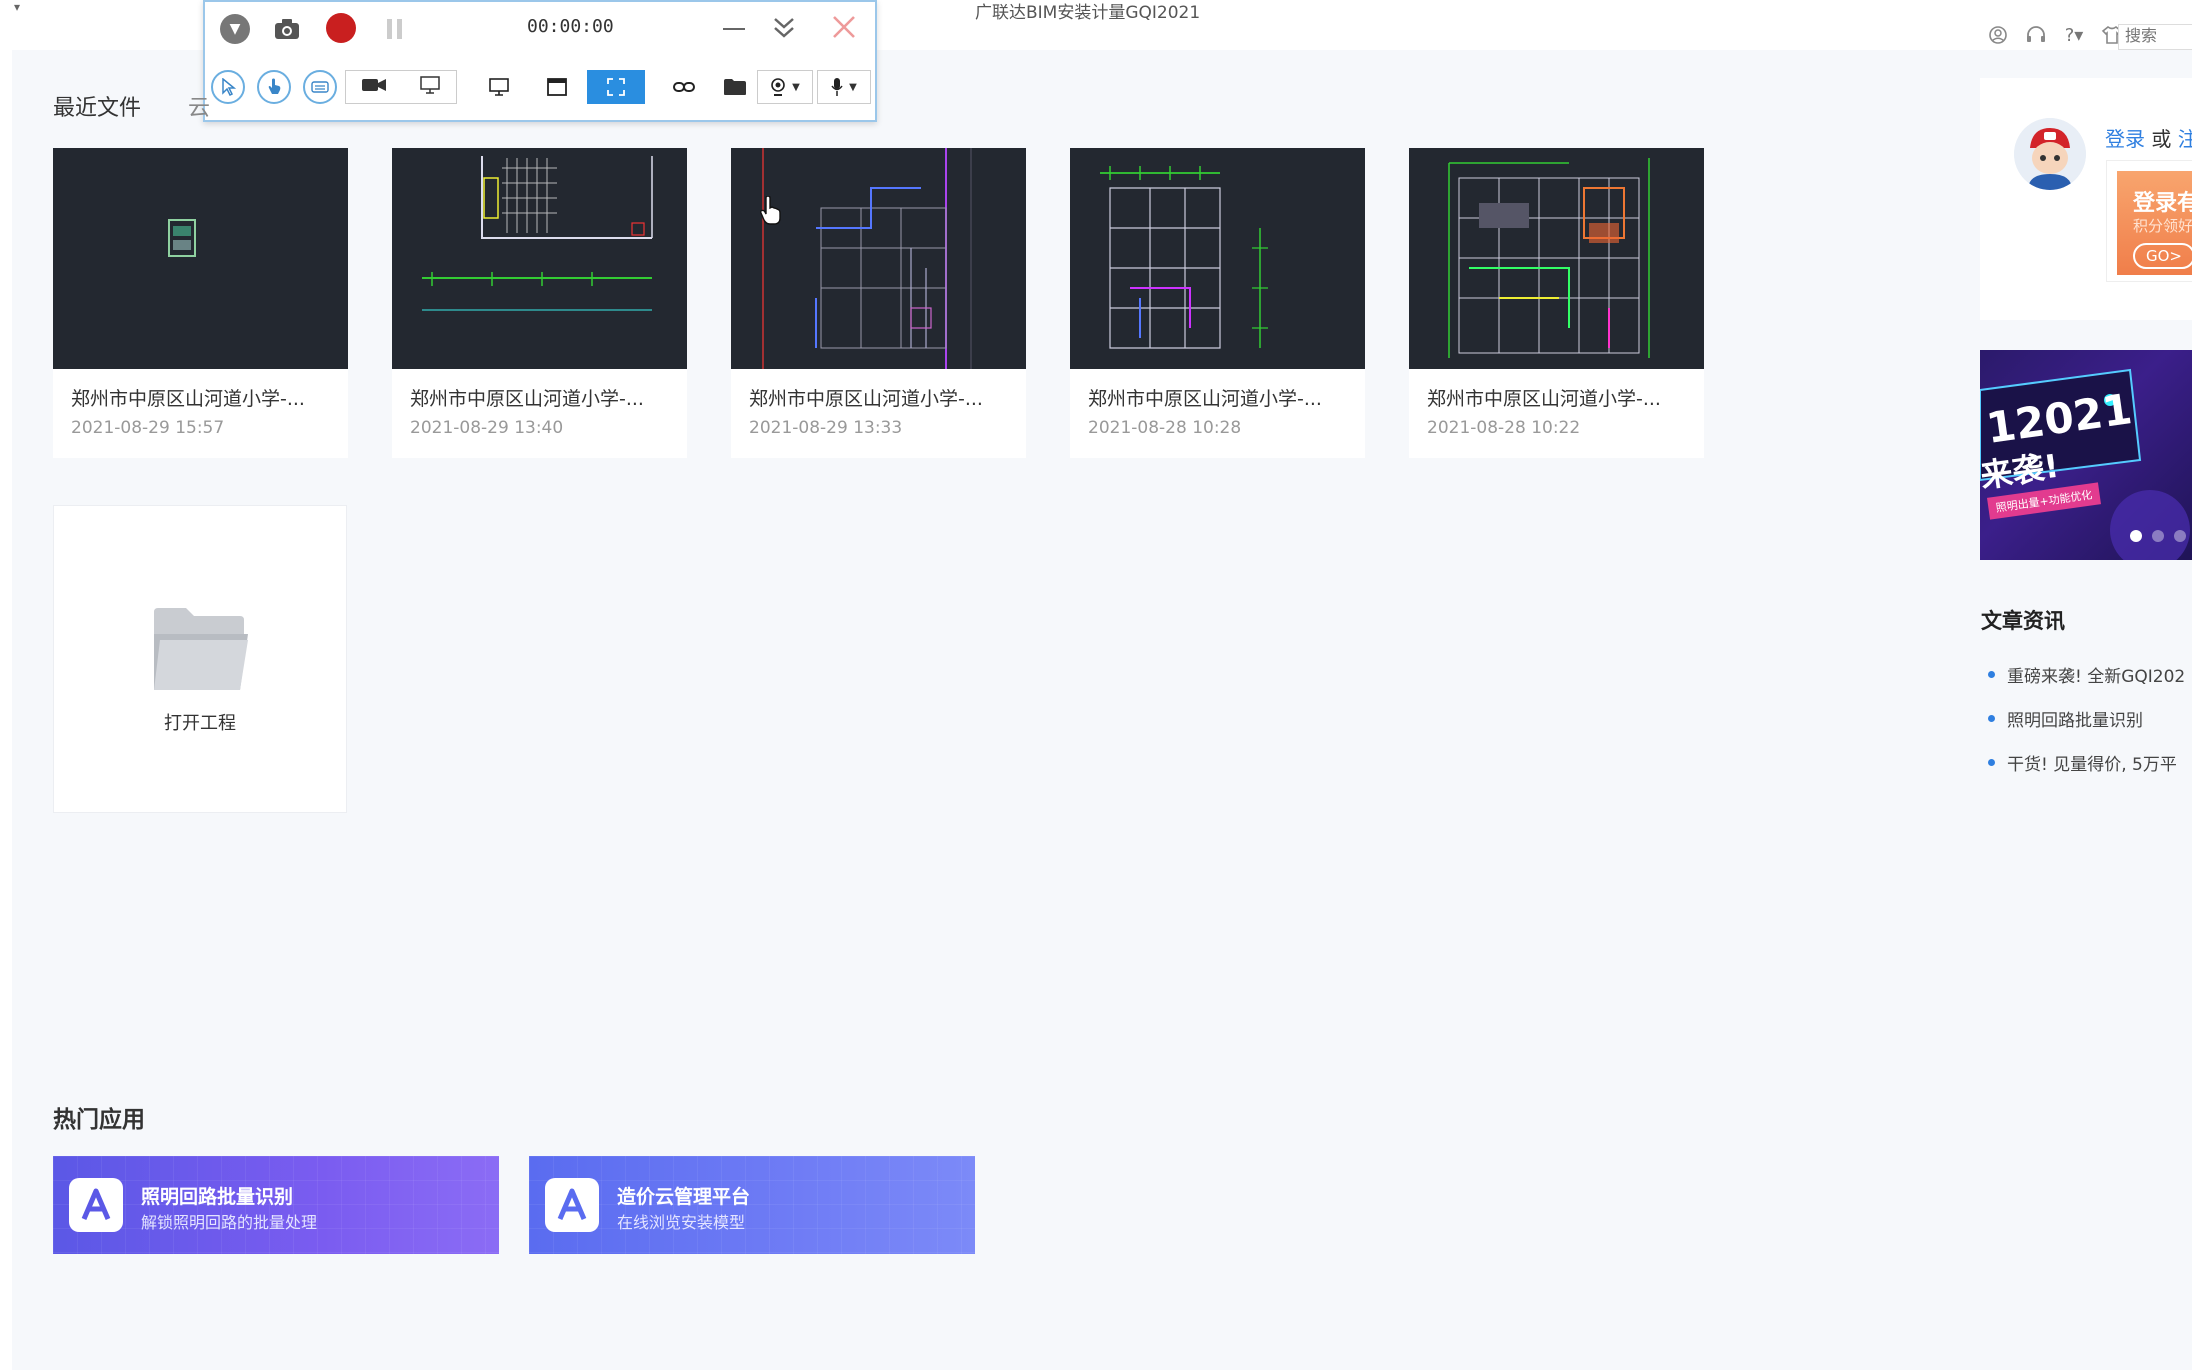  What do you see at coordinates (17, 7) in the screenshot?
I see `menu-arrow-icon: ▾` at bounding box center [17, 7].